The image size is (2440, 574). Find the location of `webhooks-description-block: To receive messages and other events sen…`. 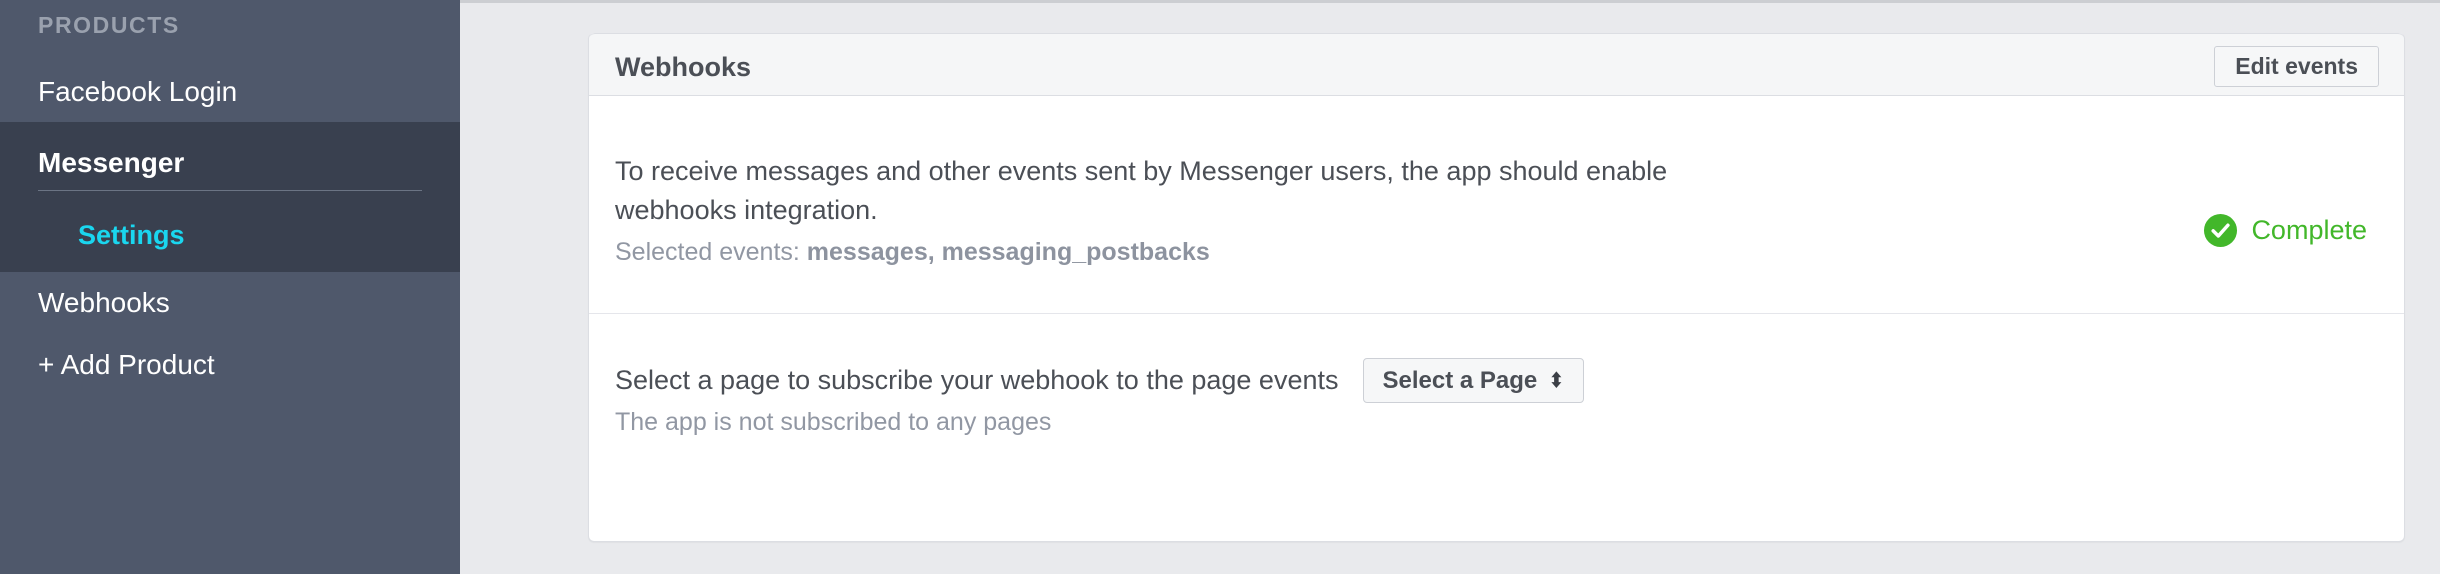

webhooks-description-block: To receive messages and other events sen… is located at coordinates (1205, 209).